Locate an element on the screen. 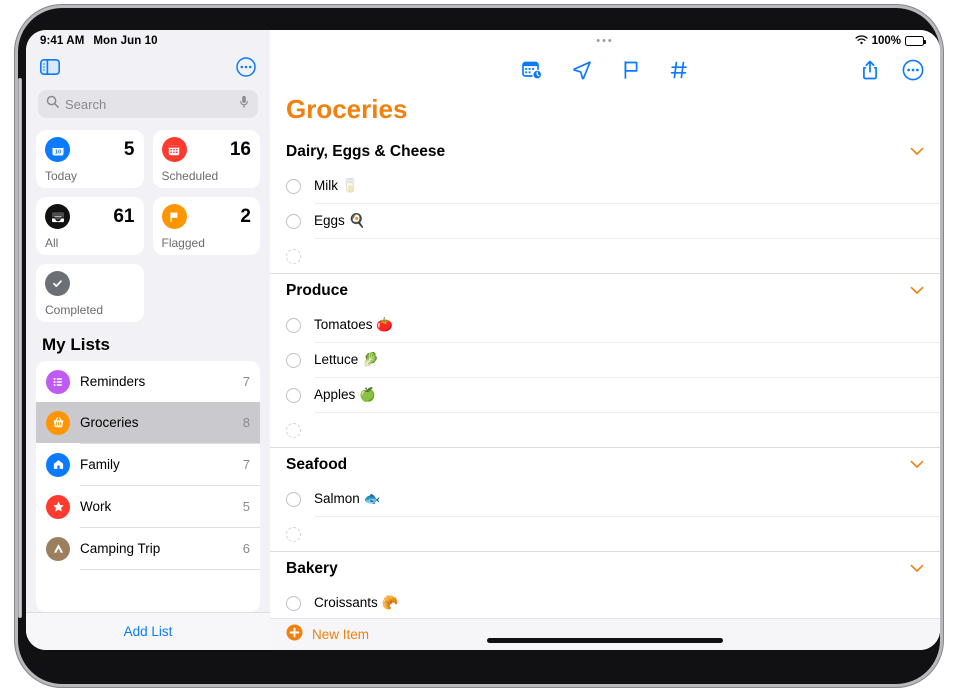 The height and width of the screenshot is (692, 958). list-item-label: Camping Trip is located at coordinates (120, 548).